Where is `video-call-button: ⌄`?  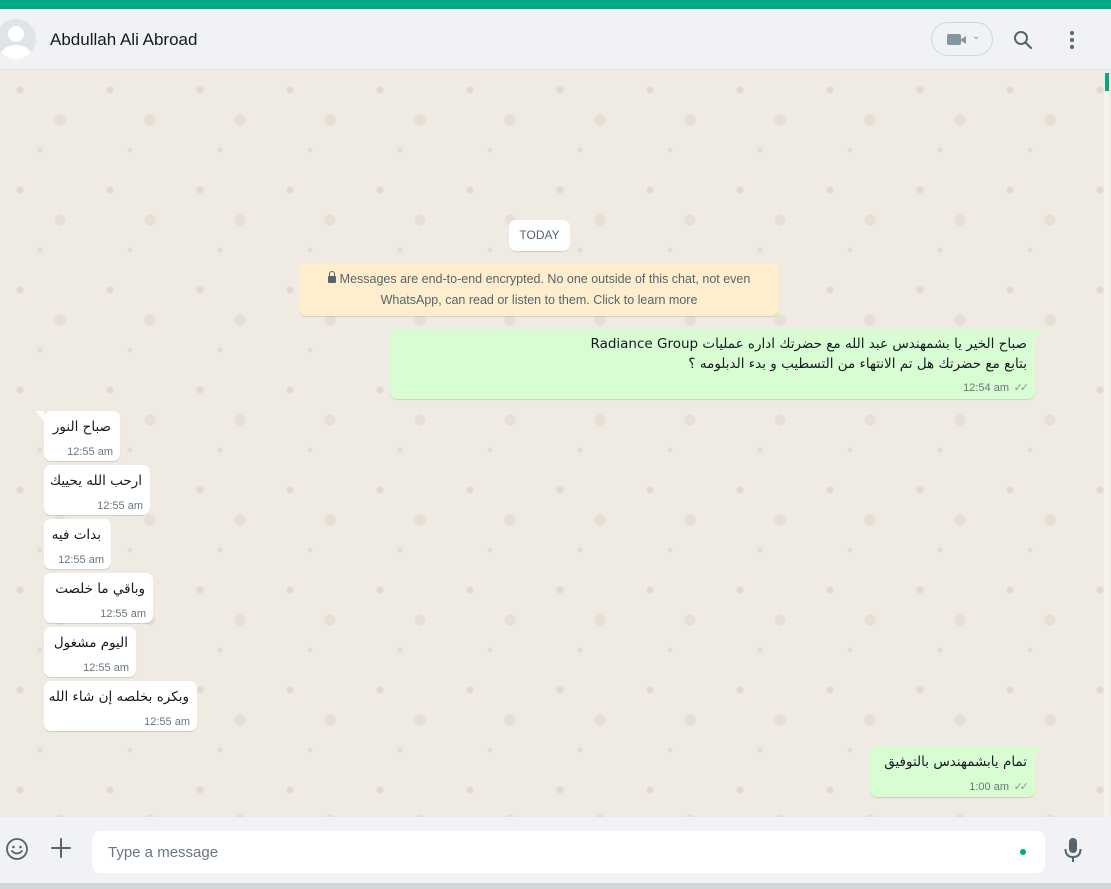 video-call-button: ⌄ is located at coordinates (962, 39).